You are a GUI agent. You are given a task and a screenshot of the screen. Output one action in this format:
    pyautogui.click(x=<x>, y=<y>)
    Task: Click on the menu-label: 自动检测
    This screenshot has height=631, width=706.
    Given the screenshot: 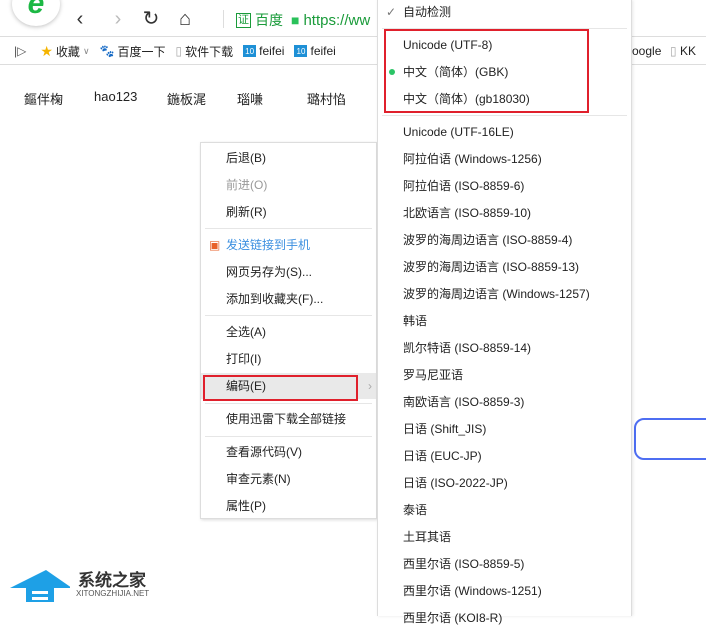 What is the action you would take?
    pyautogui.click(x=427, y=12)
    